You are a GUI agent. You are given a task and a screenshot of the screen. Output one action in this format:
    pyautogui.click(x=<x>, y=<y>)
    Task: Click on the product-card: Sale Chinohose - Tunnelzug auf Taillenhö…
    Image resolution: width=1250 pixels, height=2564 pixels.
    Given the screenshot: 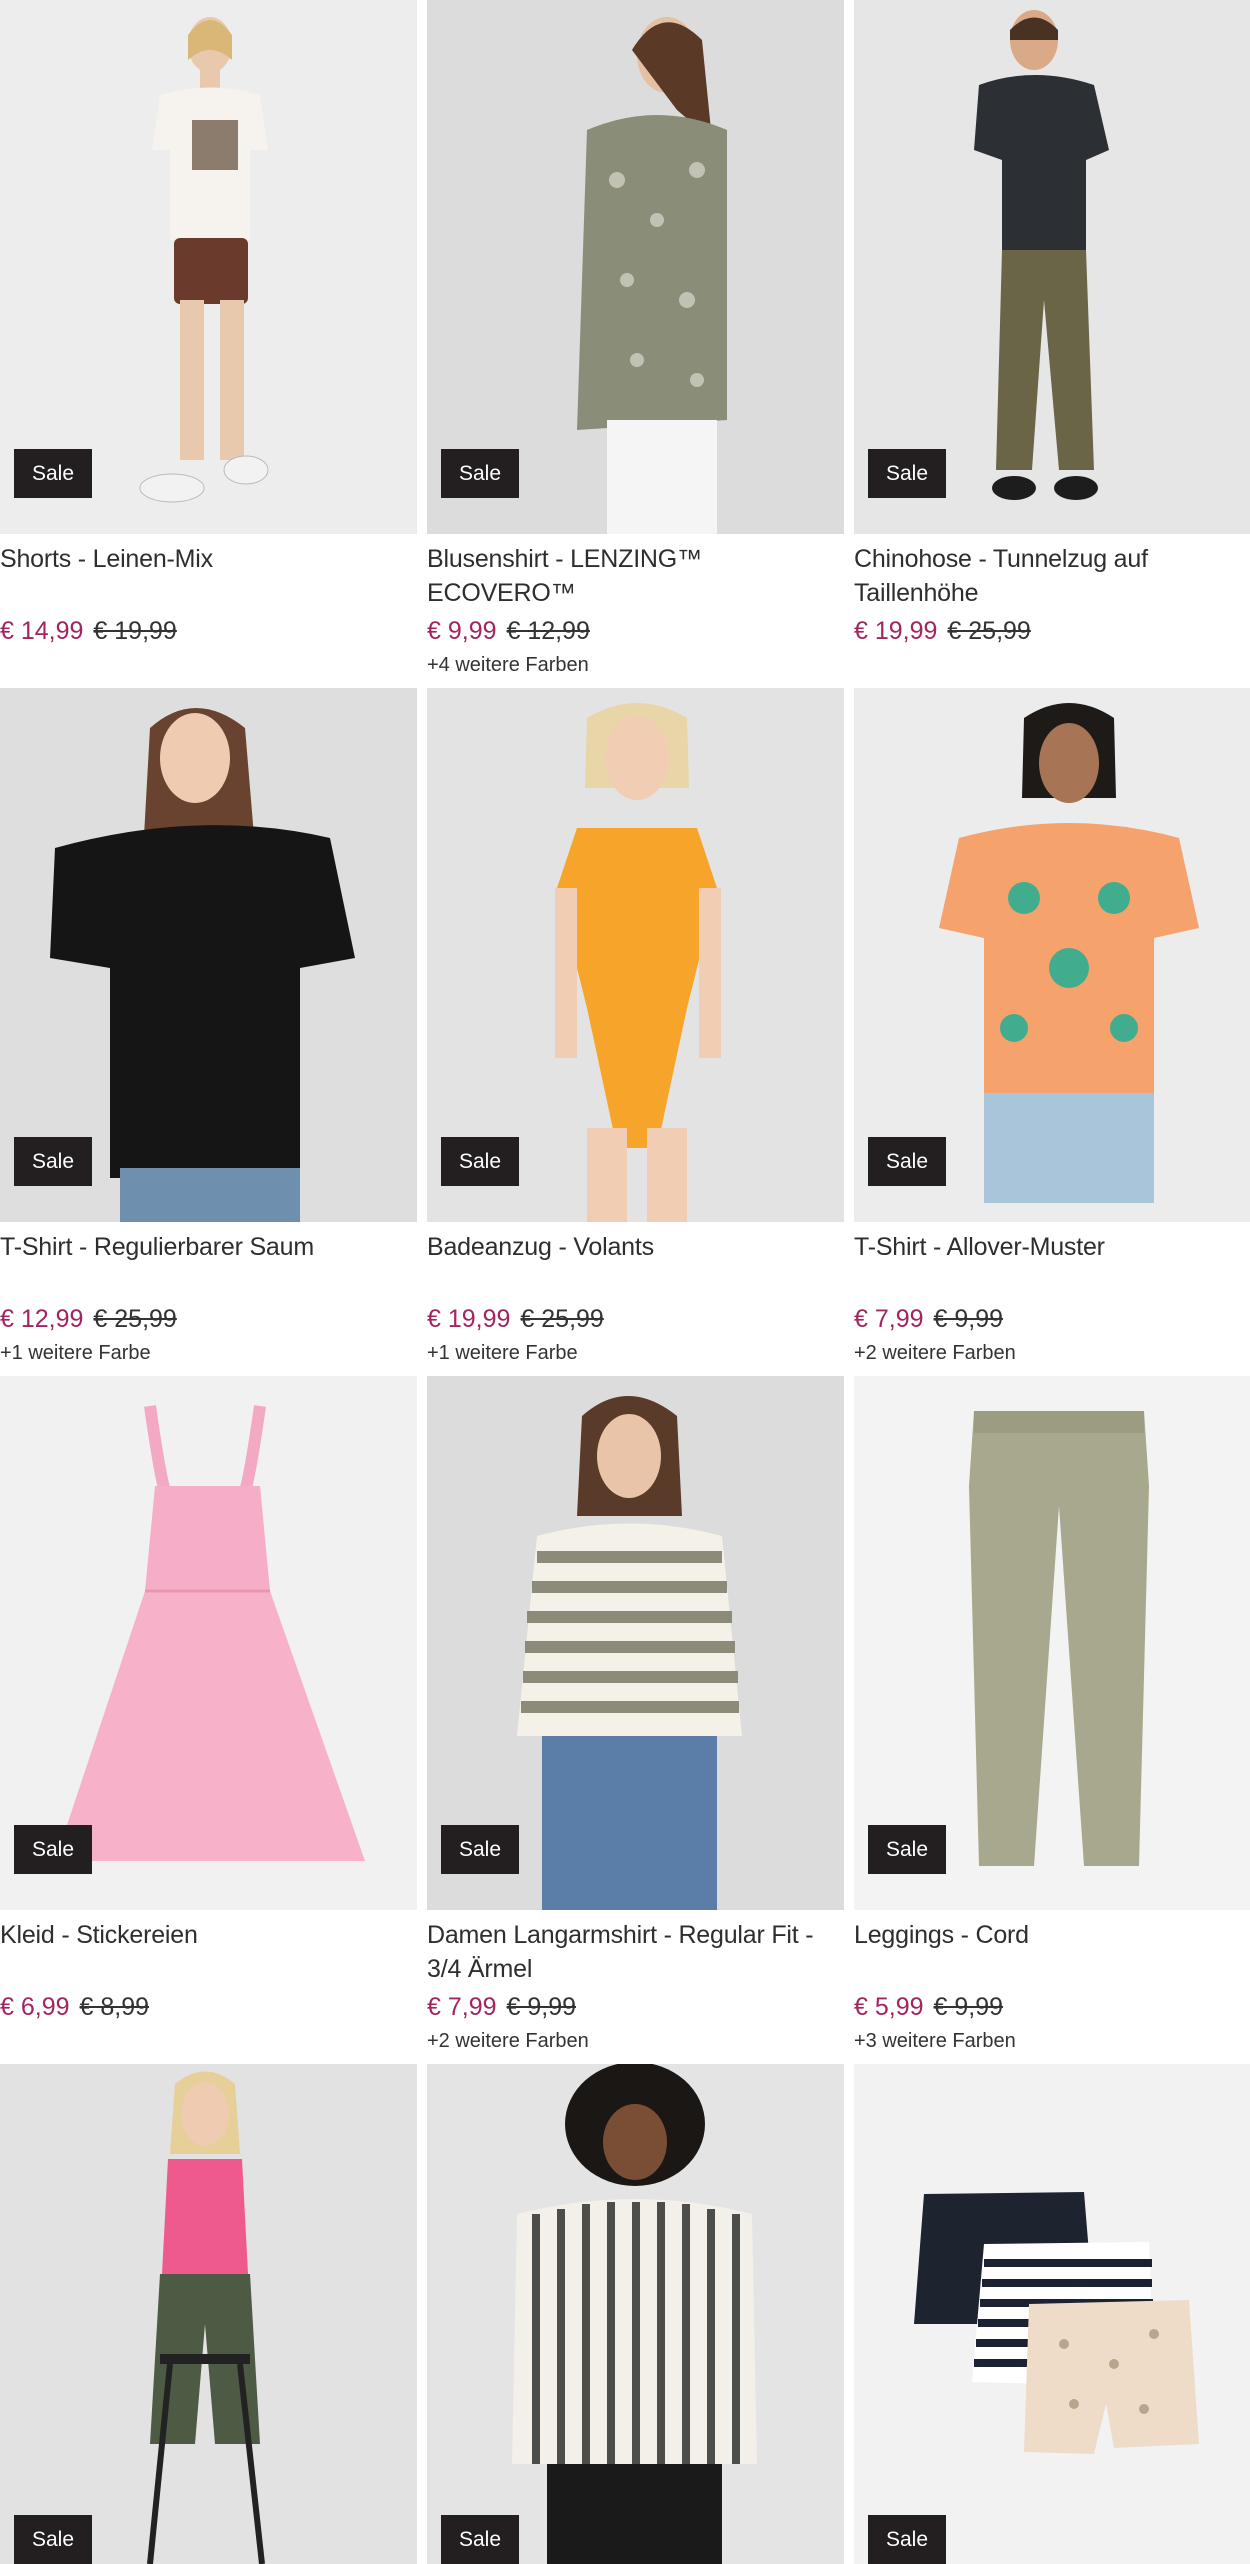 What is the action you would take?
    pyautogui.click(x=1052, y=344)
    